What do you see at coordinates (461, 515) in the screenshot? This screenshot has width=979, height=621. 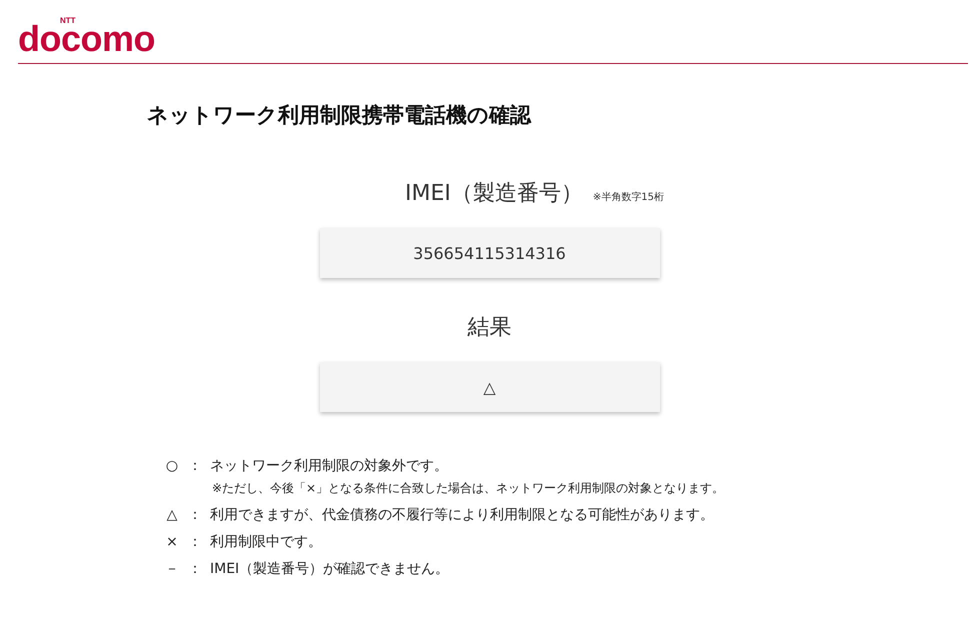 I see `legend-text: 利用できますが、代金債務の不履行等により利用制限となる可能性があります。` at bounding box center [461, 515].